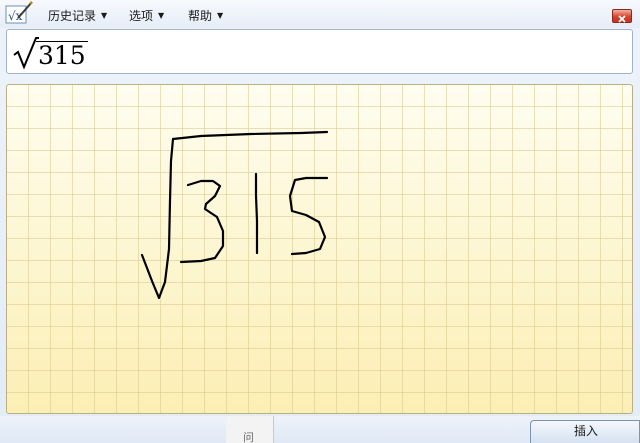  What do you see at coordinates (319, 51) in the screenshot?
I see `recognition-preview: 315` at bounding box center [319, 51].